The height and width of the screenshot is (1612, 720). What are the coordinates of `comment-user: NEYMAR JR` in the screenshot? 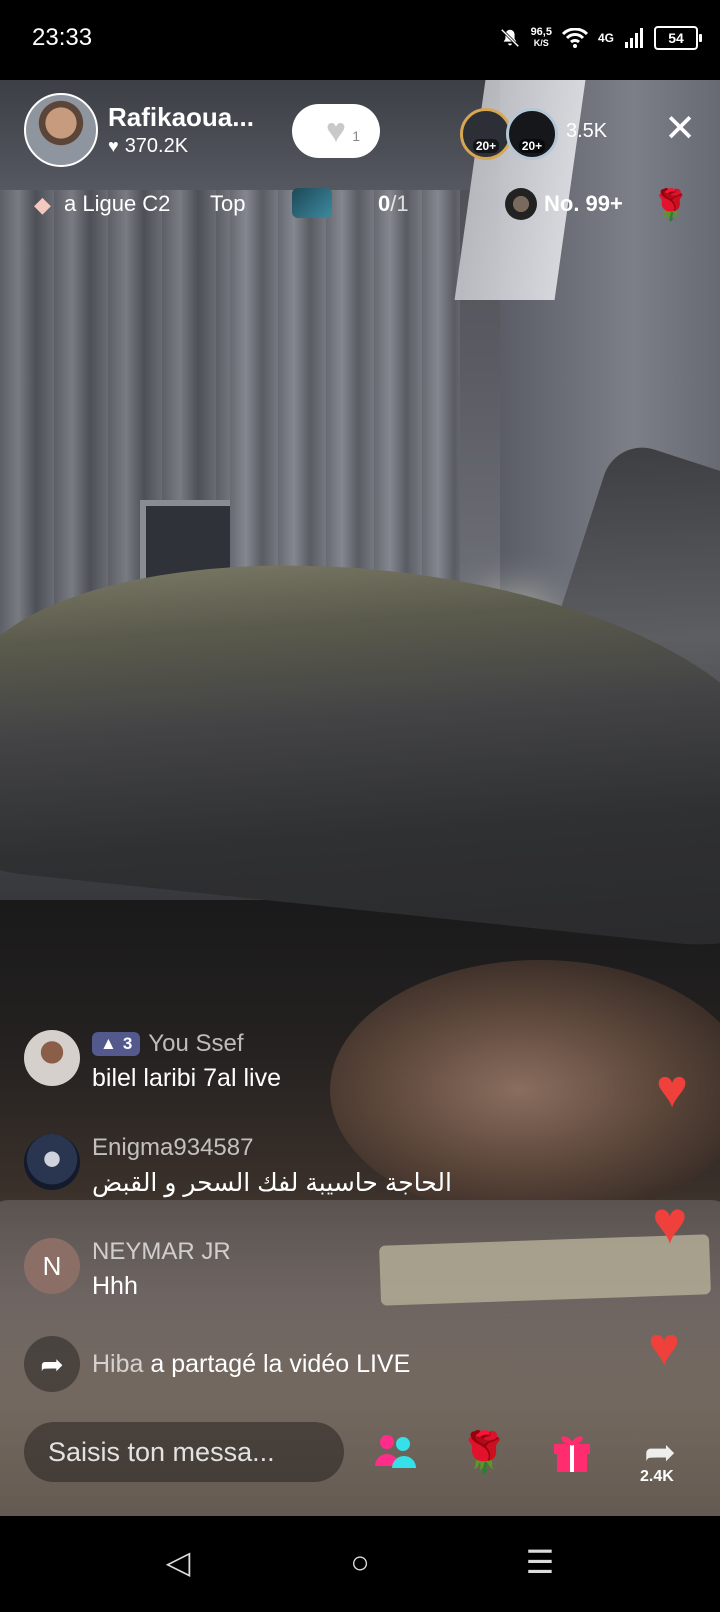 It's located at (161, 1252).